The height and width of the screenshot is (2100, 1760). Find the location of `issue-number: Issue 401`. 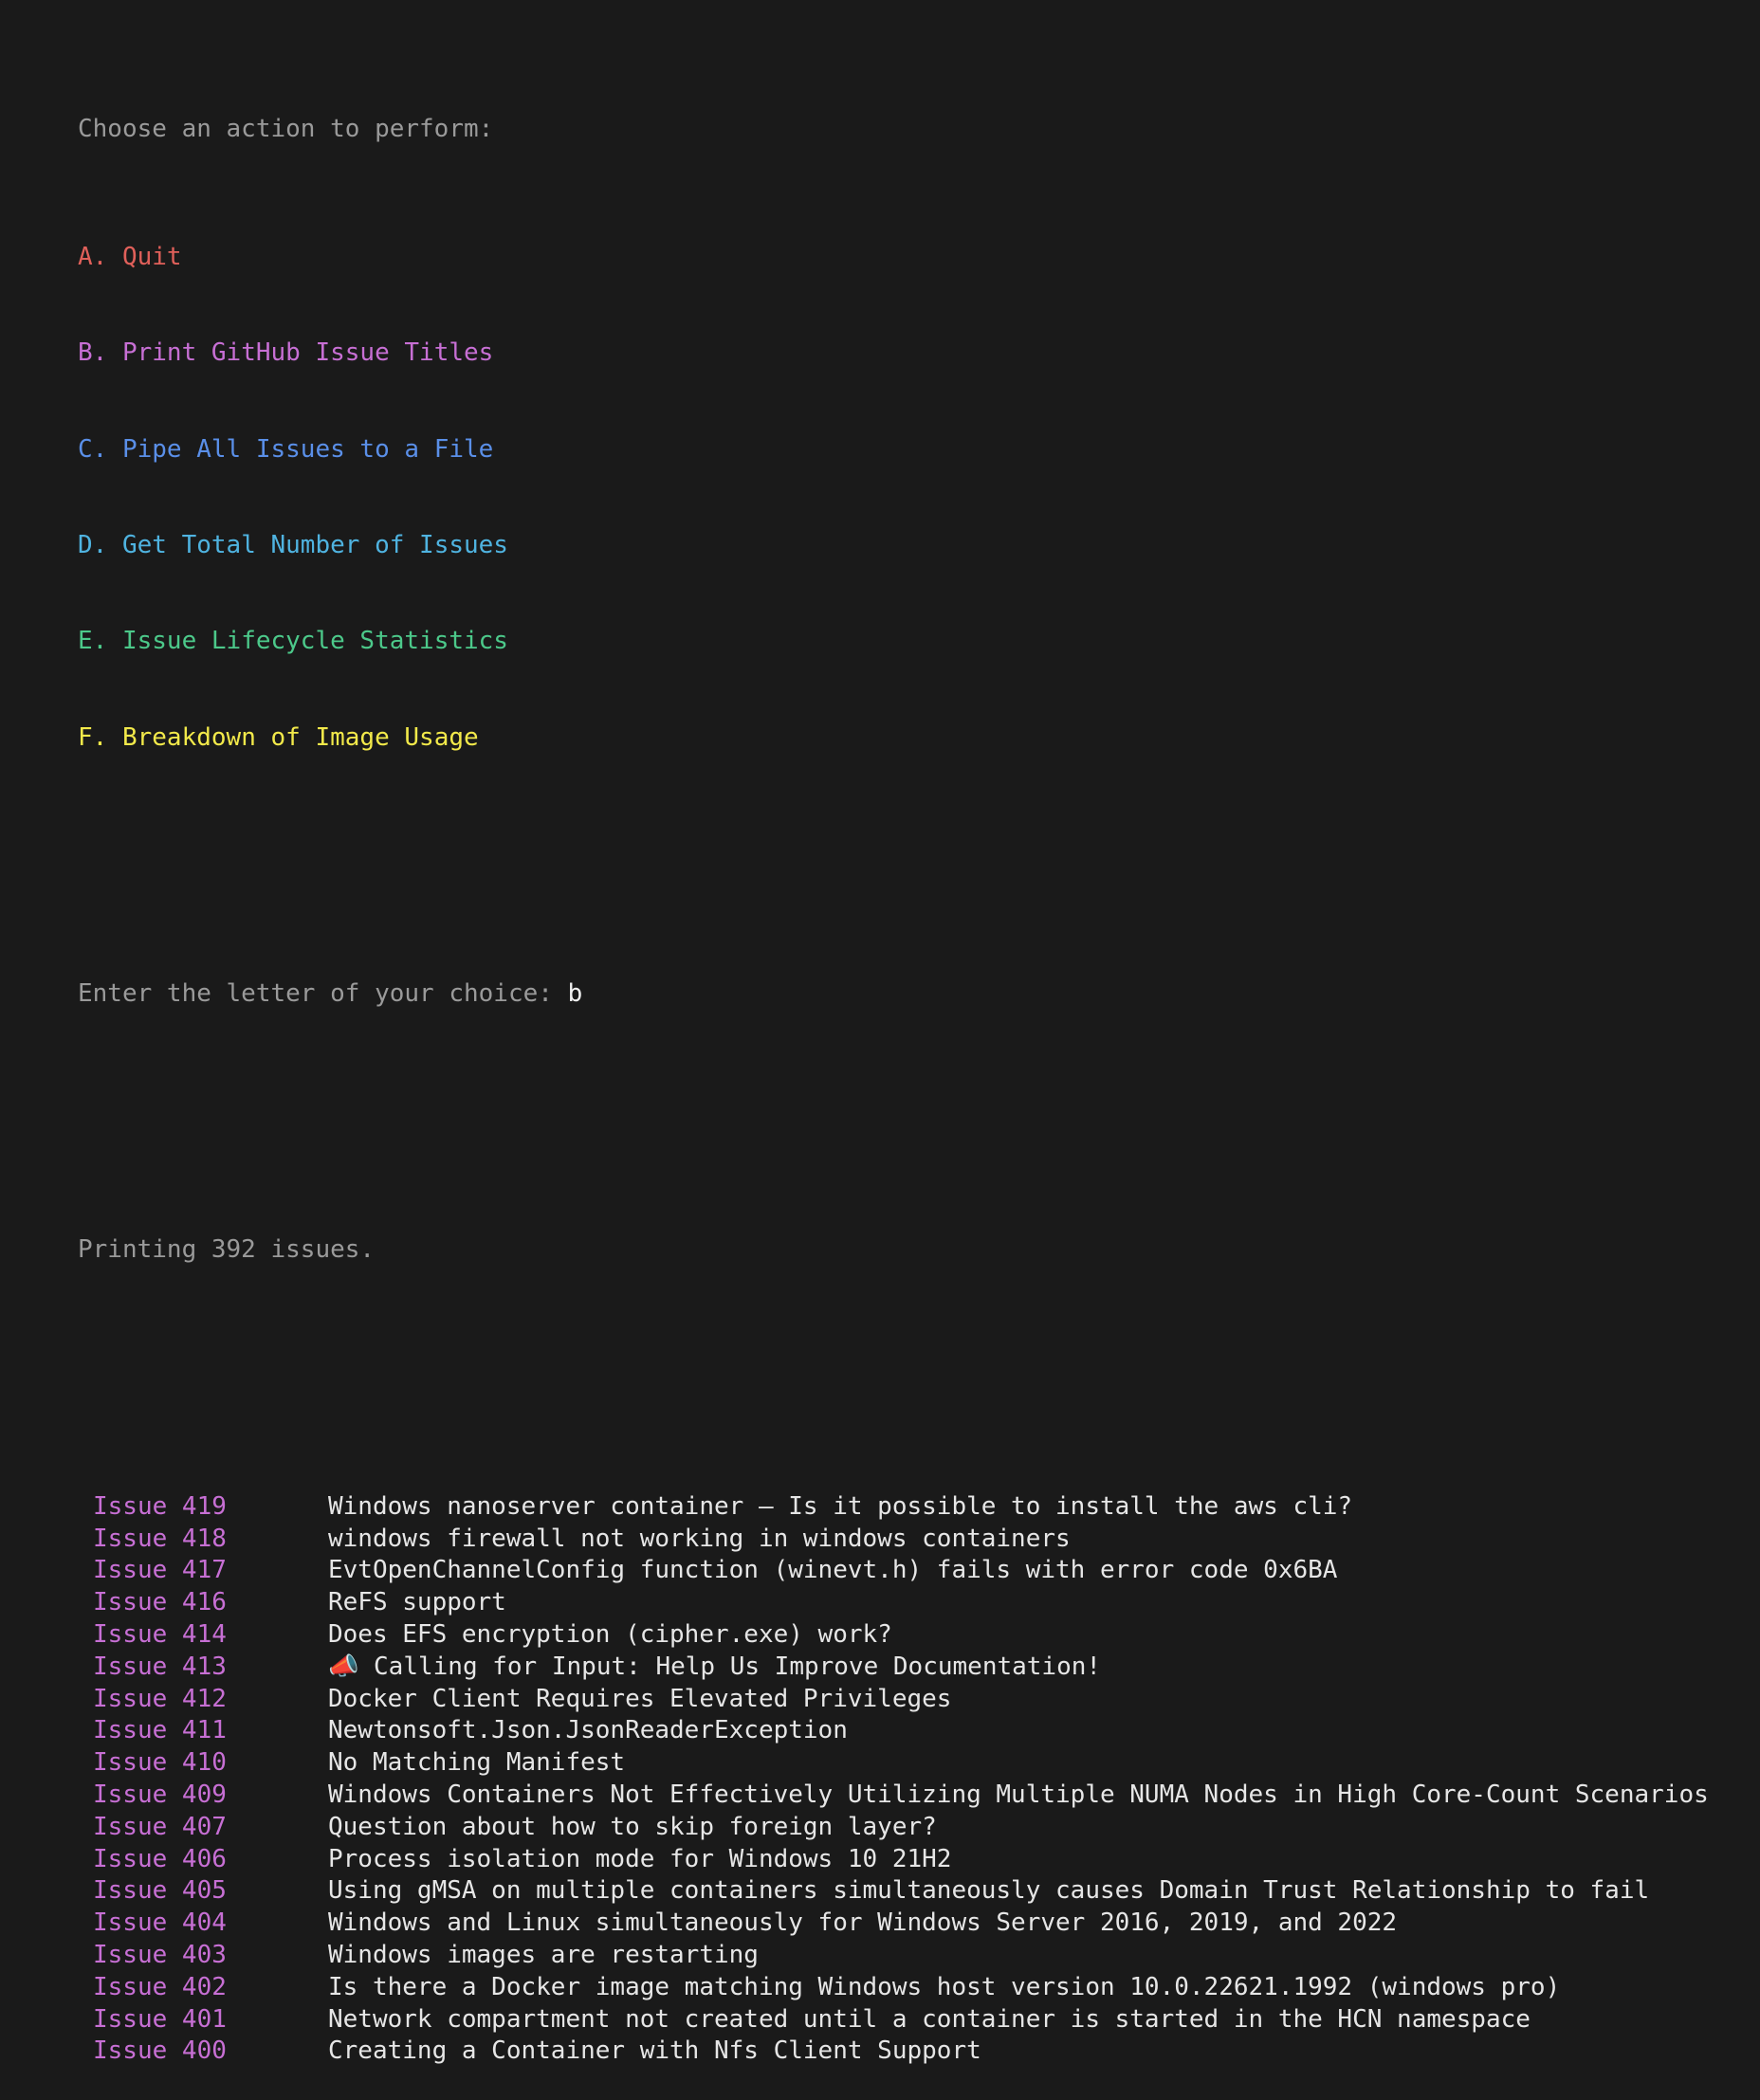

issue-number: Issue 401 is located at coordinates (160, 2019).